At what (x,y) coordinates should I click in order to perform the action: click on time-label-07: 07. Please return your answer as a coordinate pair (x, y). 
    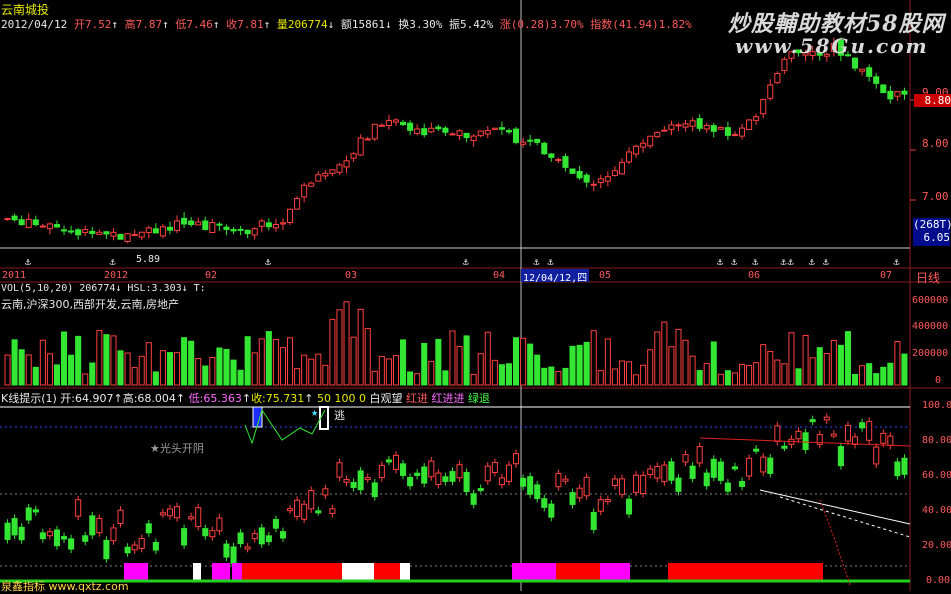
    Looking at the image, I should click on (886, 275).